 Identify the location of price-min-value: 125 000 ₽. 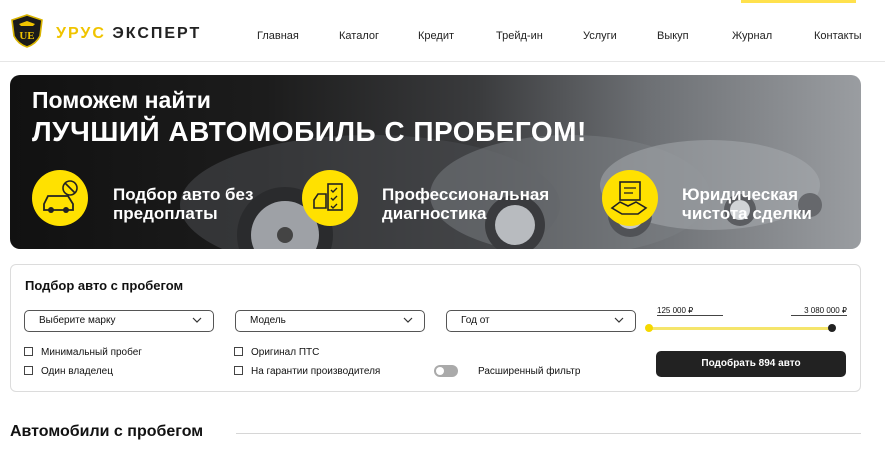
(690, 311).